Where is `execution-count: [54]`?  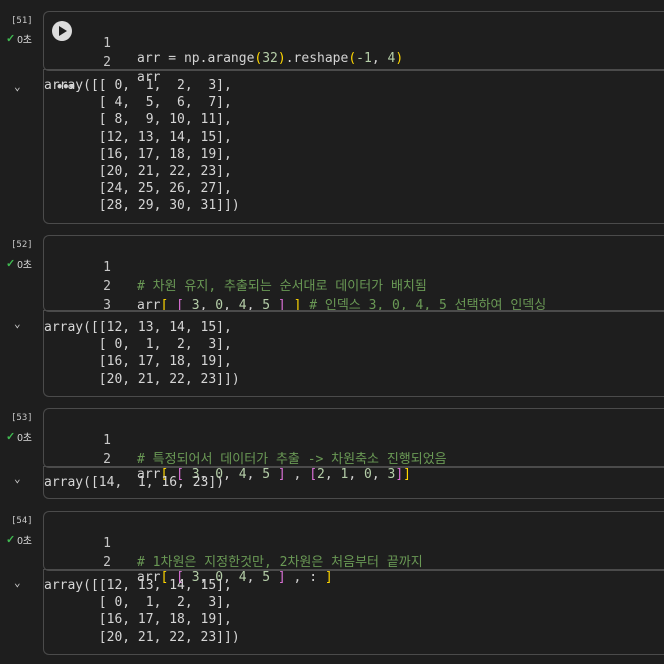 execution-count: [54] is located at coordinates (22, 521).